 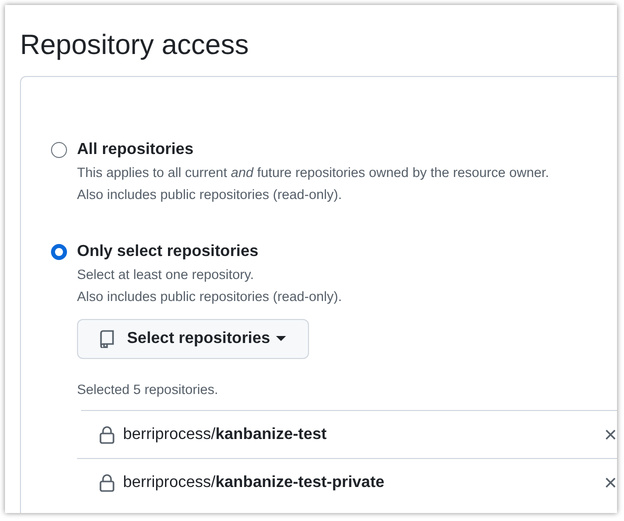 What do you see at coordinates (347, 252) in the screenshot?
I see `option-label: Only select repositories` at bounding box center [347, 252].